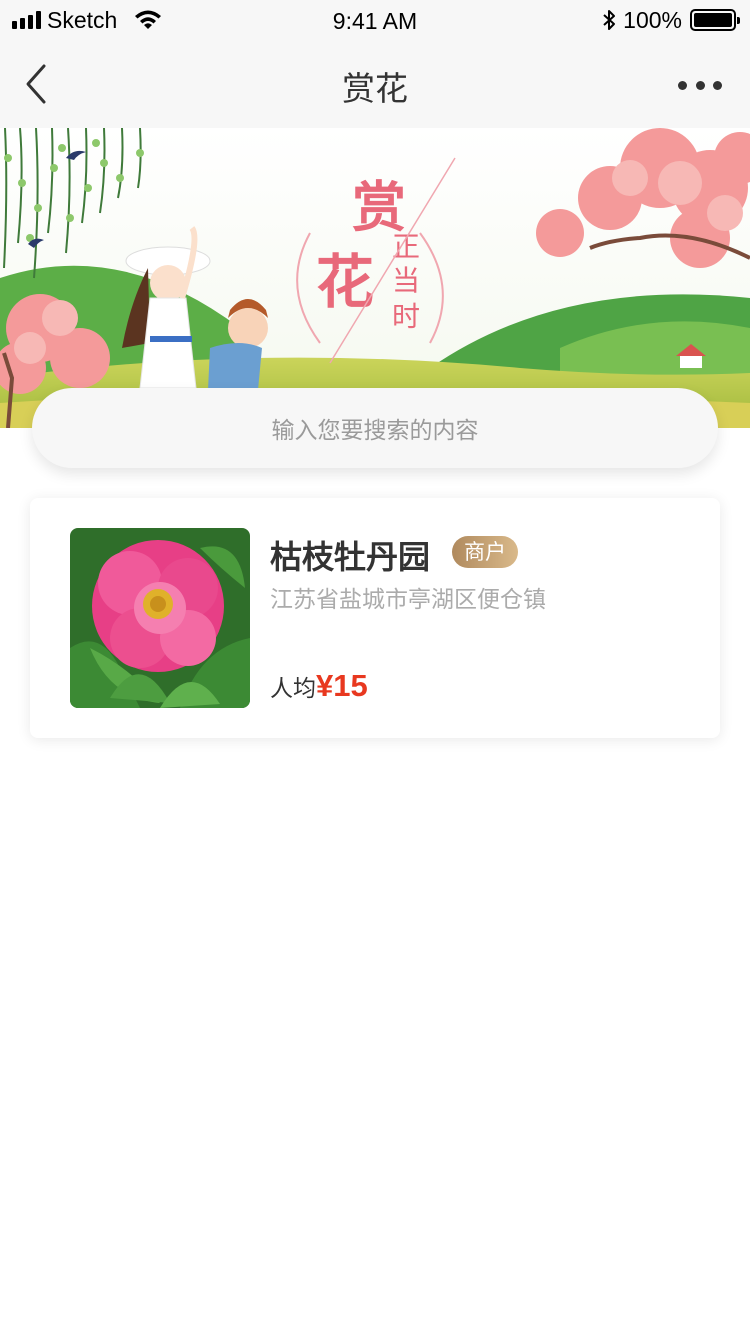 This screenshot has height=1334, width=750. I want to click on listing-name: 枯枝牡丹园, so click(350, 557).